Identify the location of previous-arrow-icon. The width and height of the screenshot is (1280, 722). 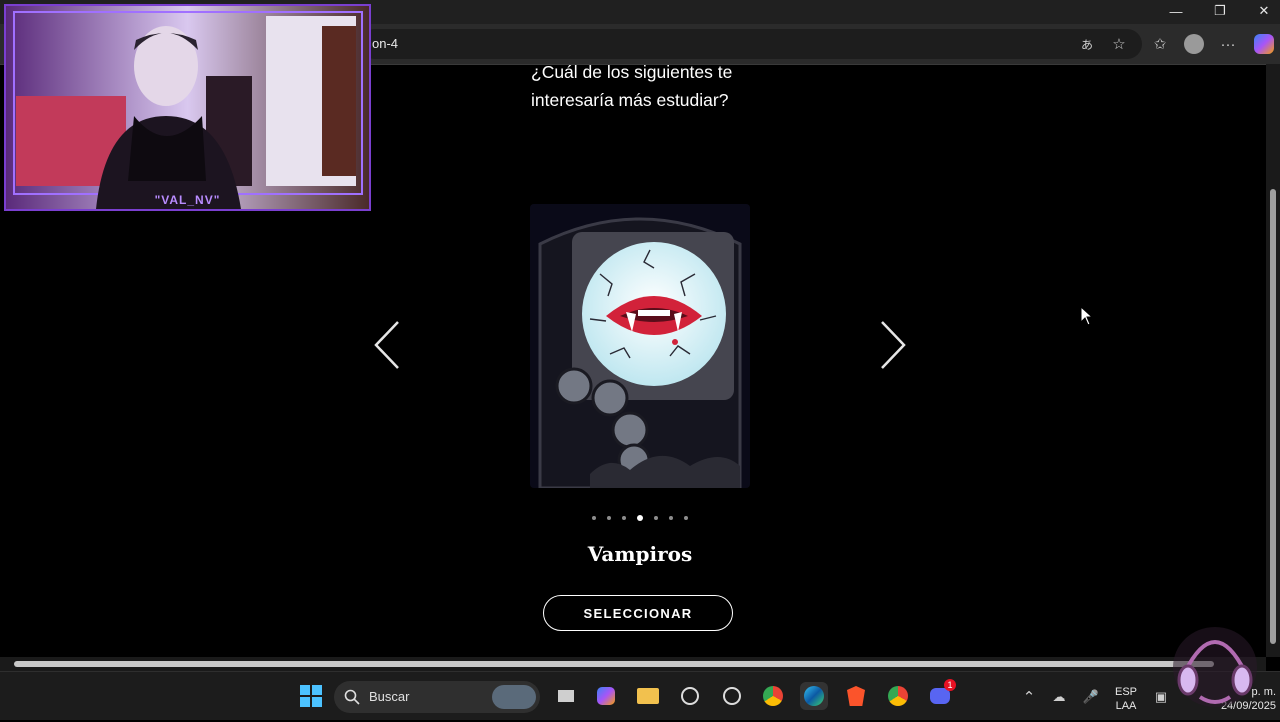
(388, 345).